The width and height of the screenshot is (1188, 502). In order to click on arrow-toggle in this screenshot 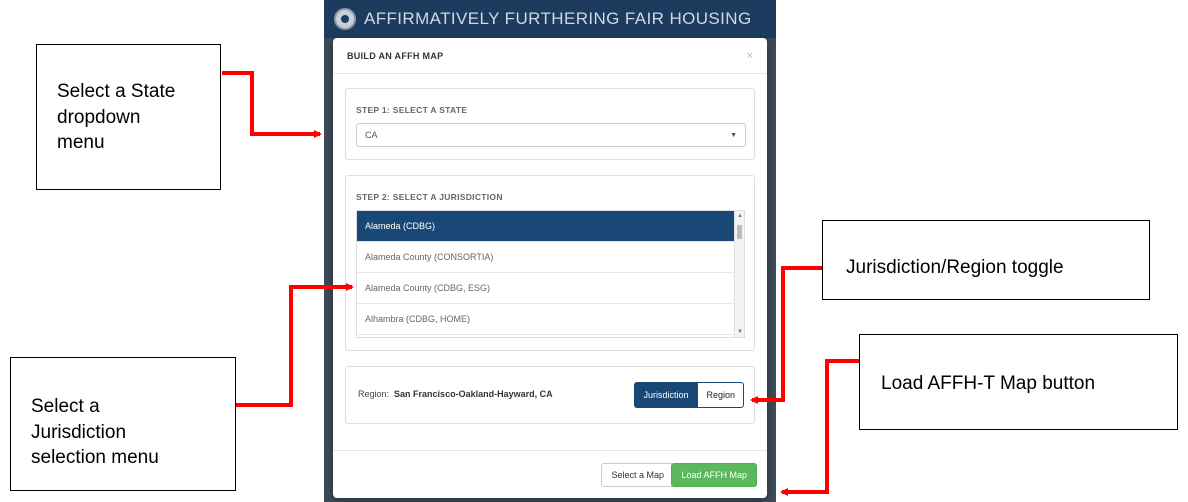, I will do `click(786, 335)`.